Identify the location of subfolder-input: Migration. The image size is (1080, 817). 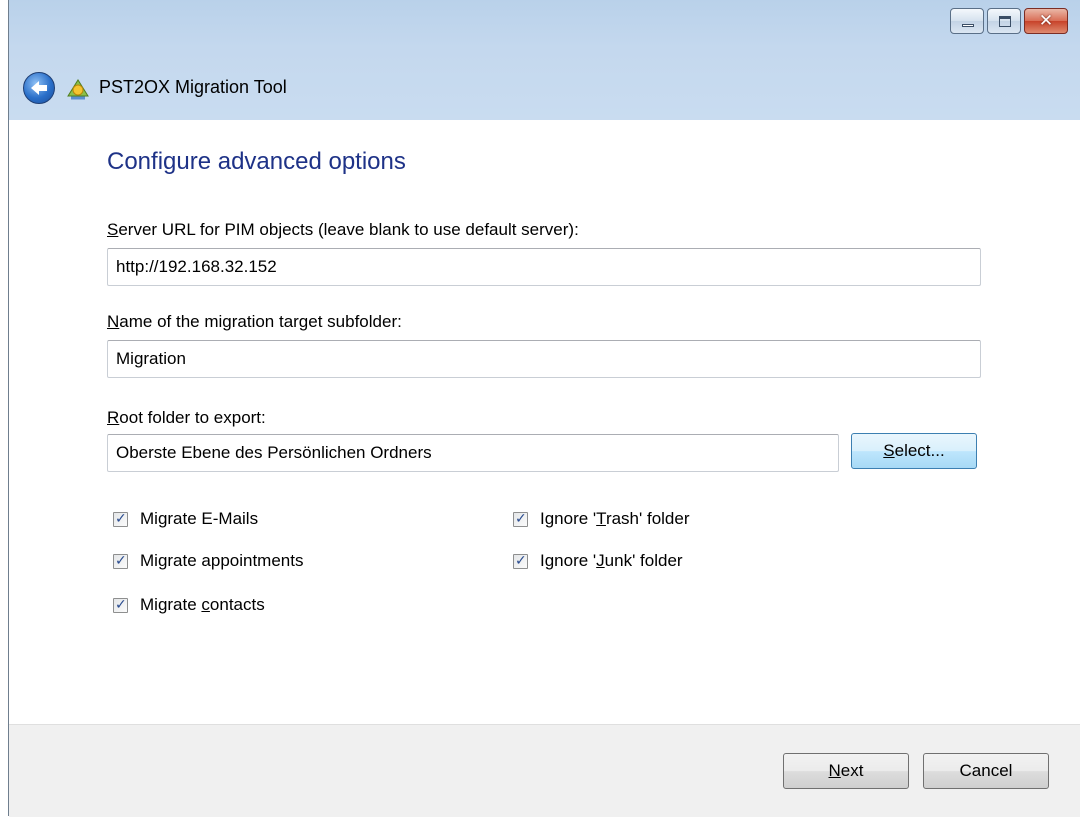
(544, 359).